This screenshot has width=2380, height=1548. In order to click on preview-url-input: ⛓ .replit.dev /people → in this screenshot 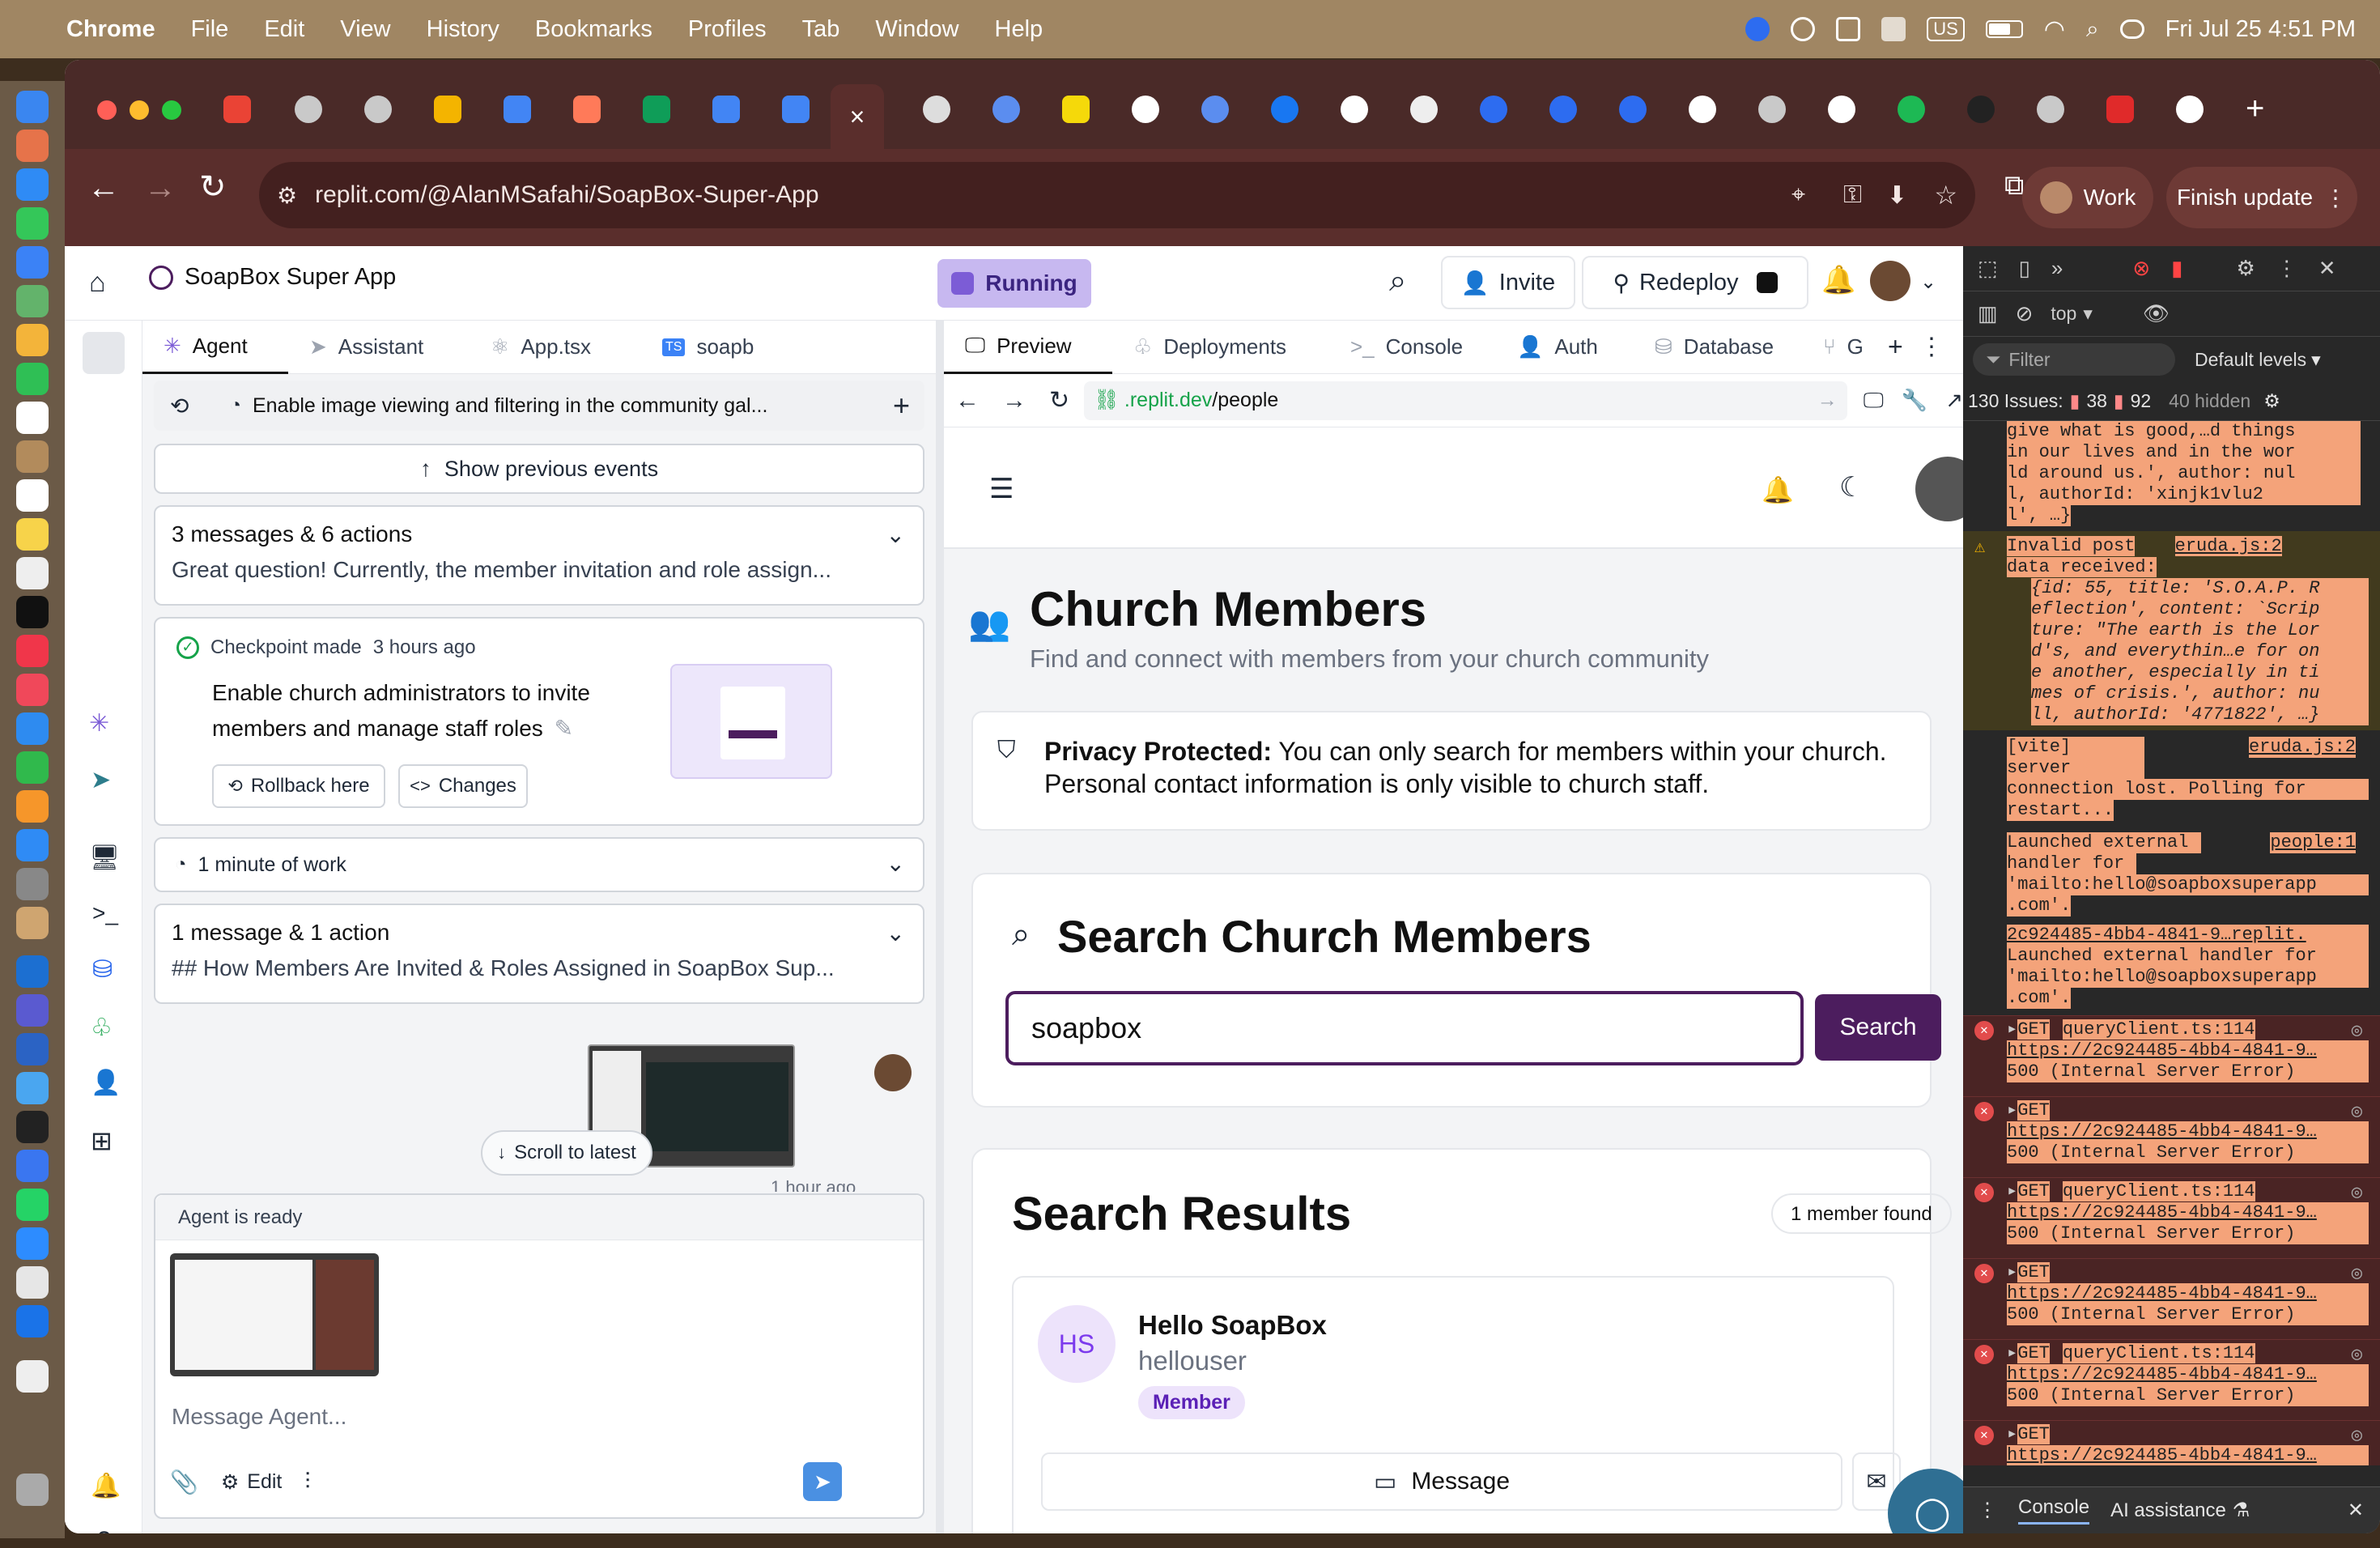, I will do `click(1466, 401)`.